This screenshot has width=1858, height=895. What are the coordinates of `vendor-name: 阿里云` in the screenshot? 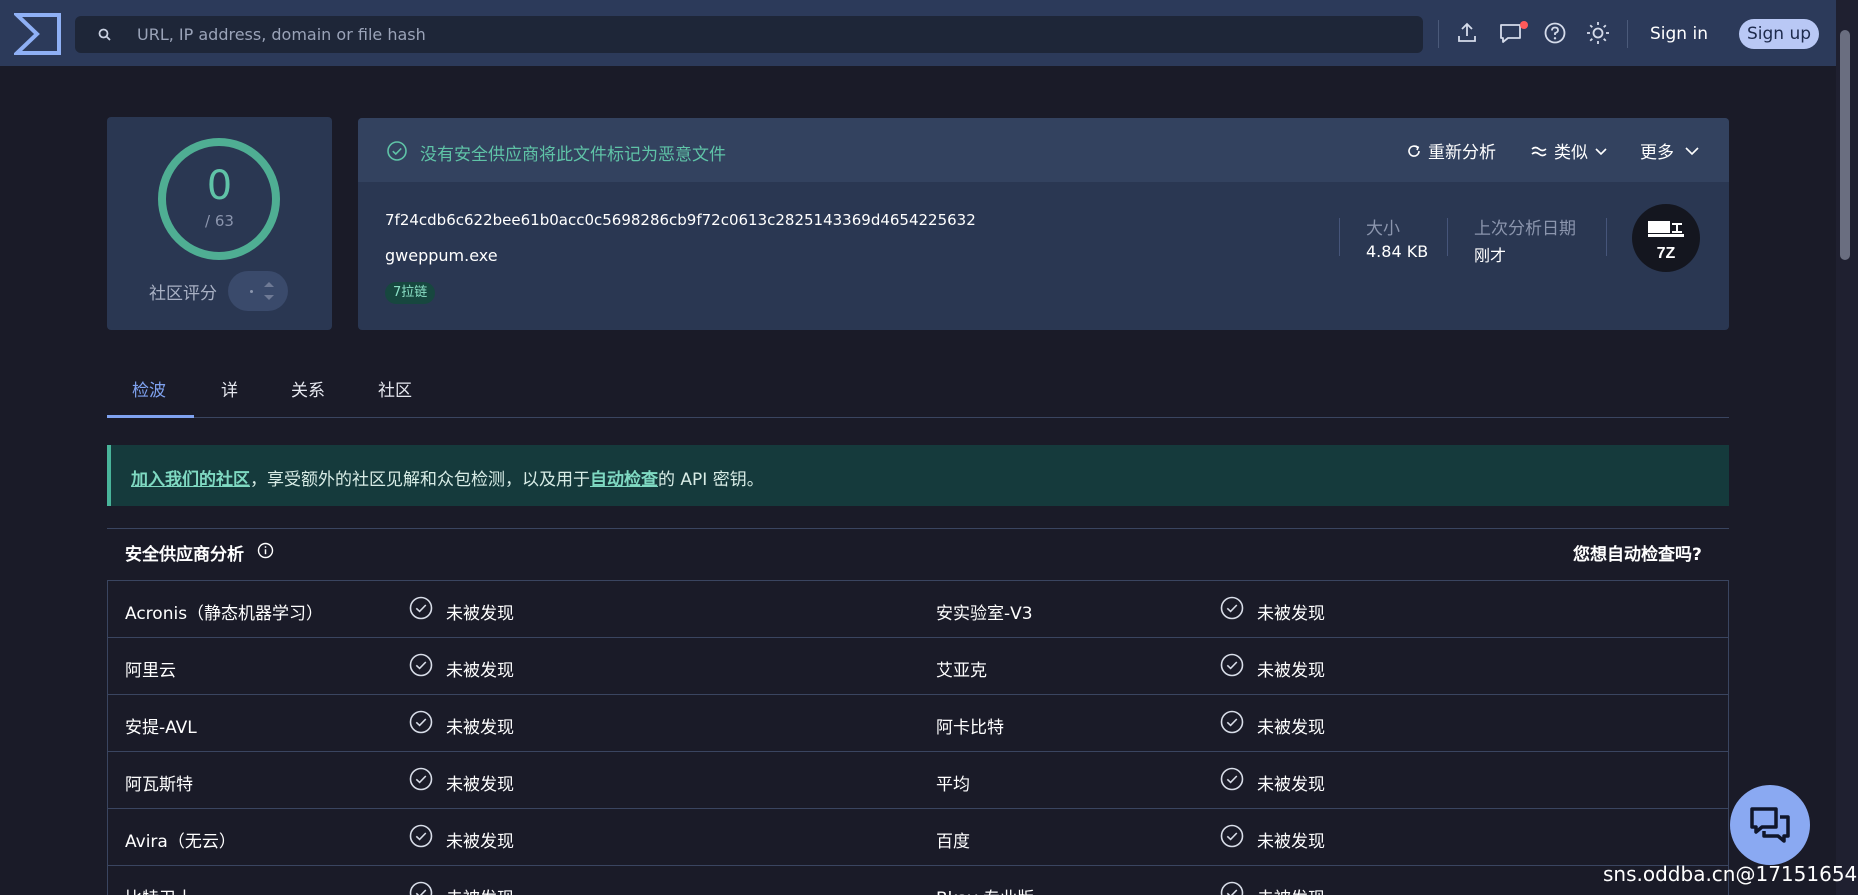 It's located at (150, 671).